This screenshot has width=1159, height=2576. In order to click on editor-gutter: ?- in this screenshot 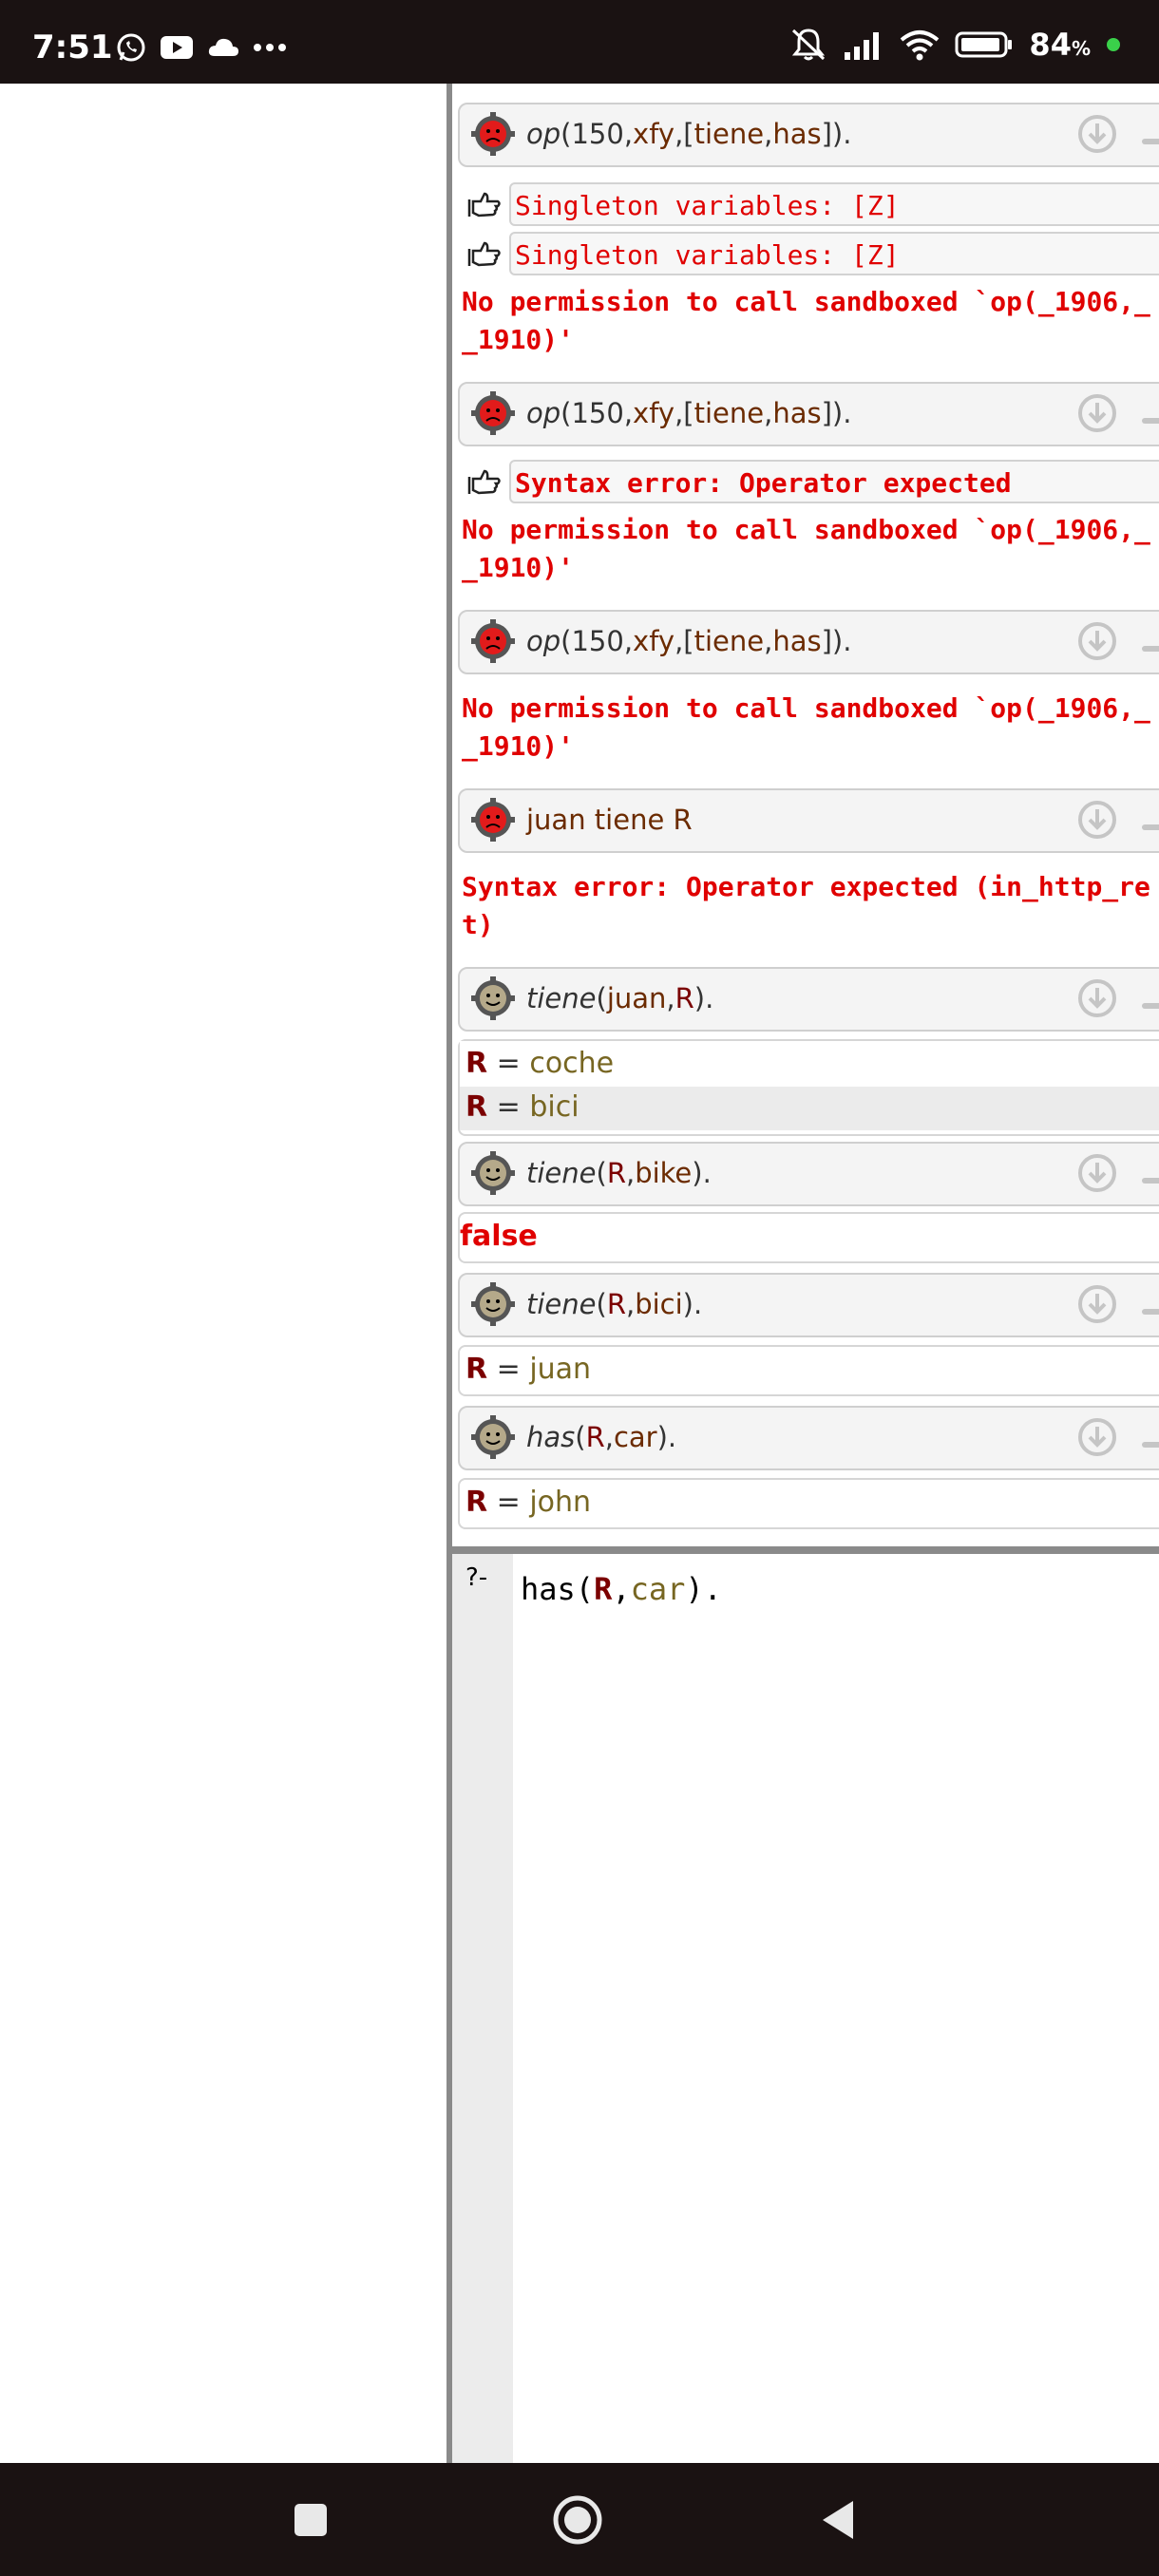, I will do `click(482, 2008)`.